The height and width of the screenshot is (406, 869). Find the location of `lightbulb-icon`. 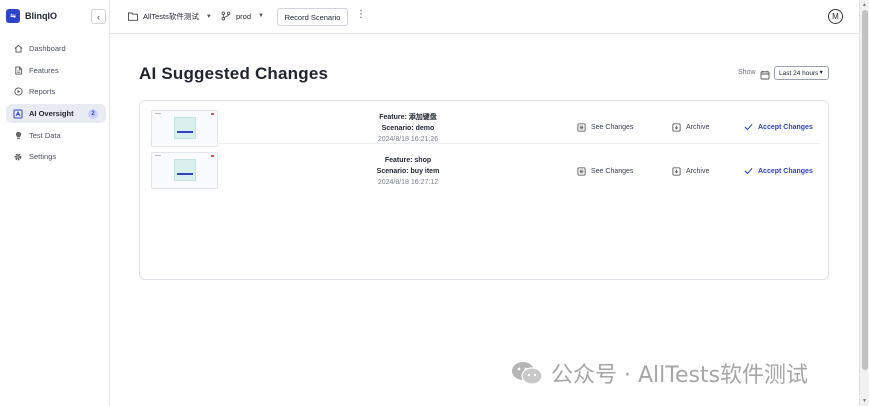

lightbulb-icon is located at coordinates (18, 135).